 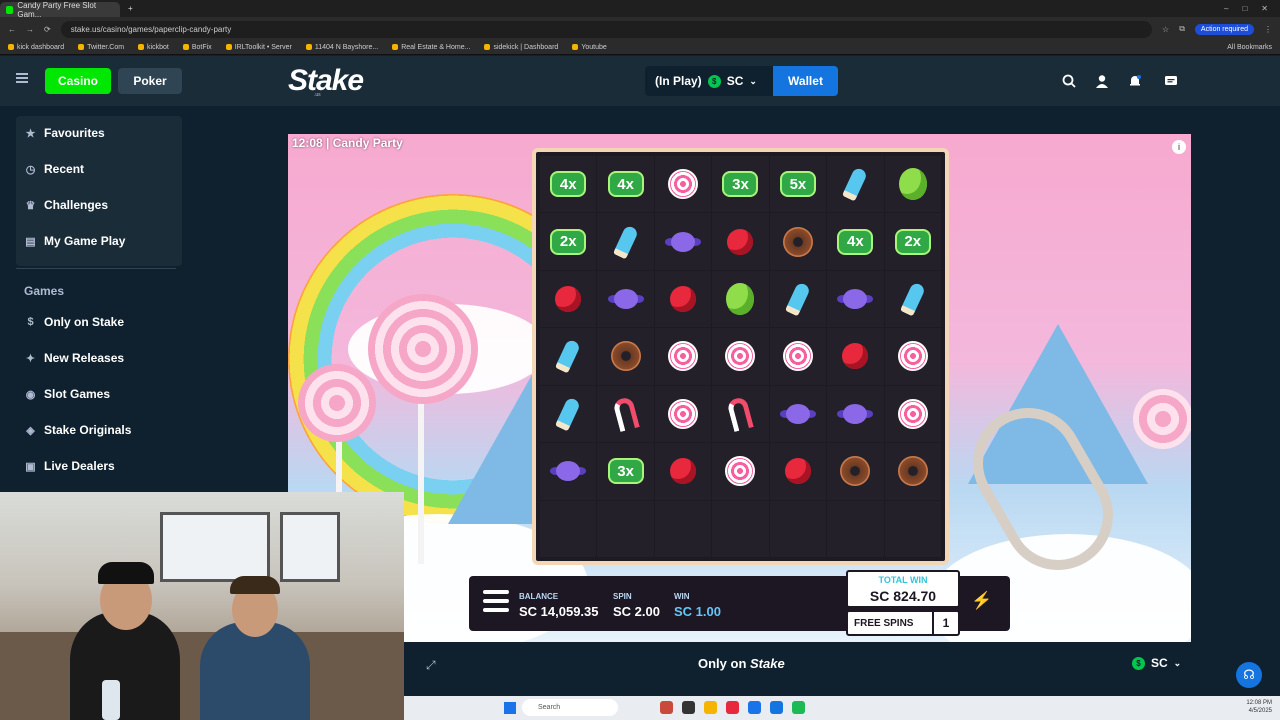 I want to click on spotify-icon, so click(x=798, y=707).